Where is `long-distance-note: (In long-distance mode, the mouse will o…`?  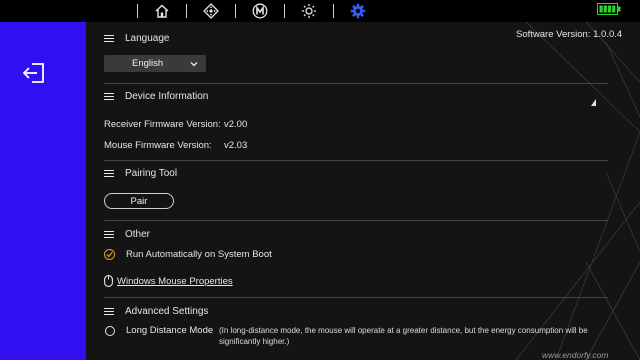
long-distance-note: (In long-distance mode, the mouse will o… is located at coordinates (403, 336).